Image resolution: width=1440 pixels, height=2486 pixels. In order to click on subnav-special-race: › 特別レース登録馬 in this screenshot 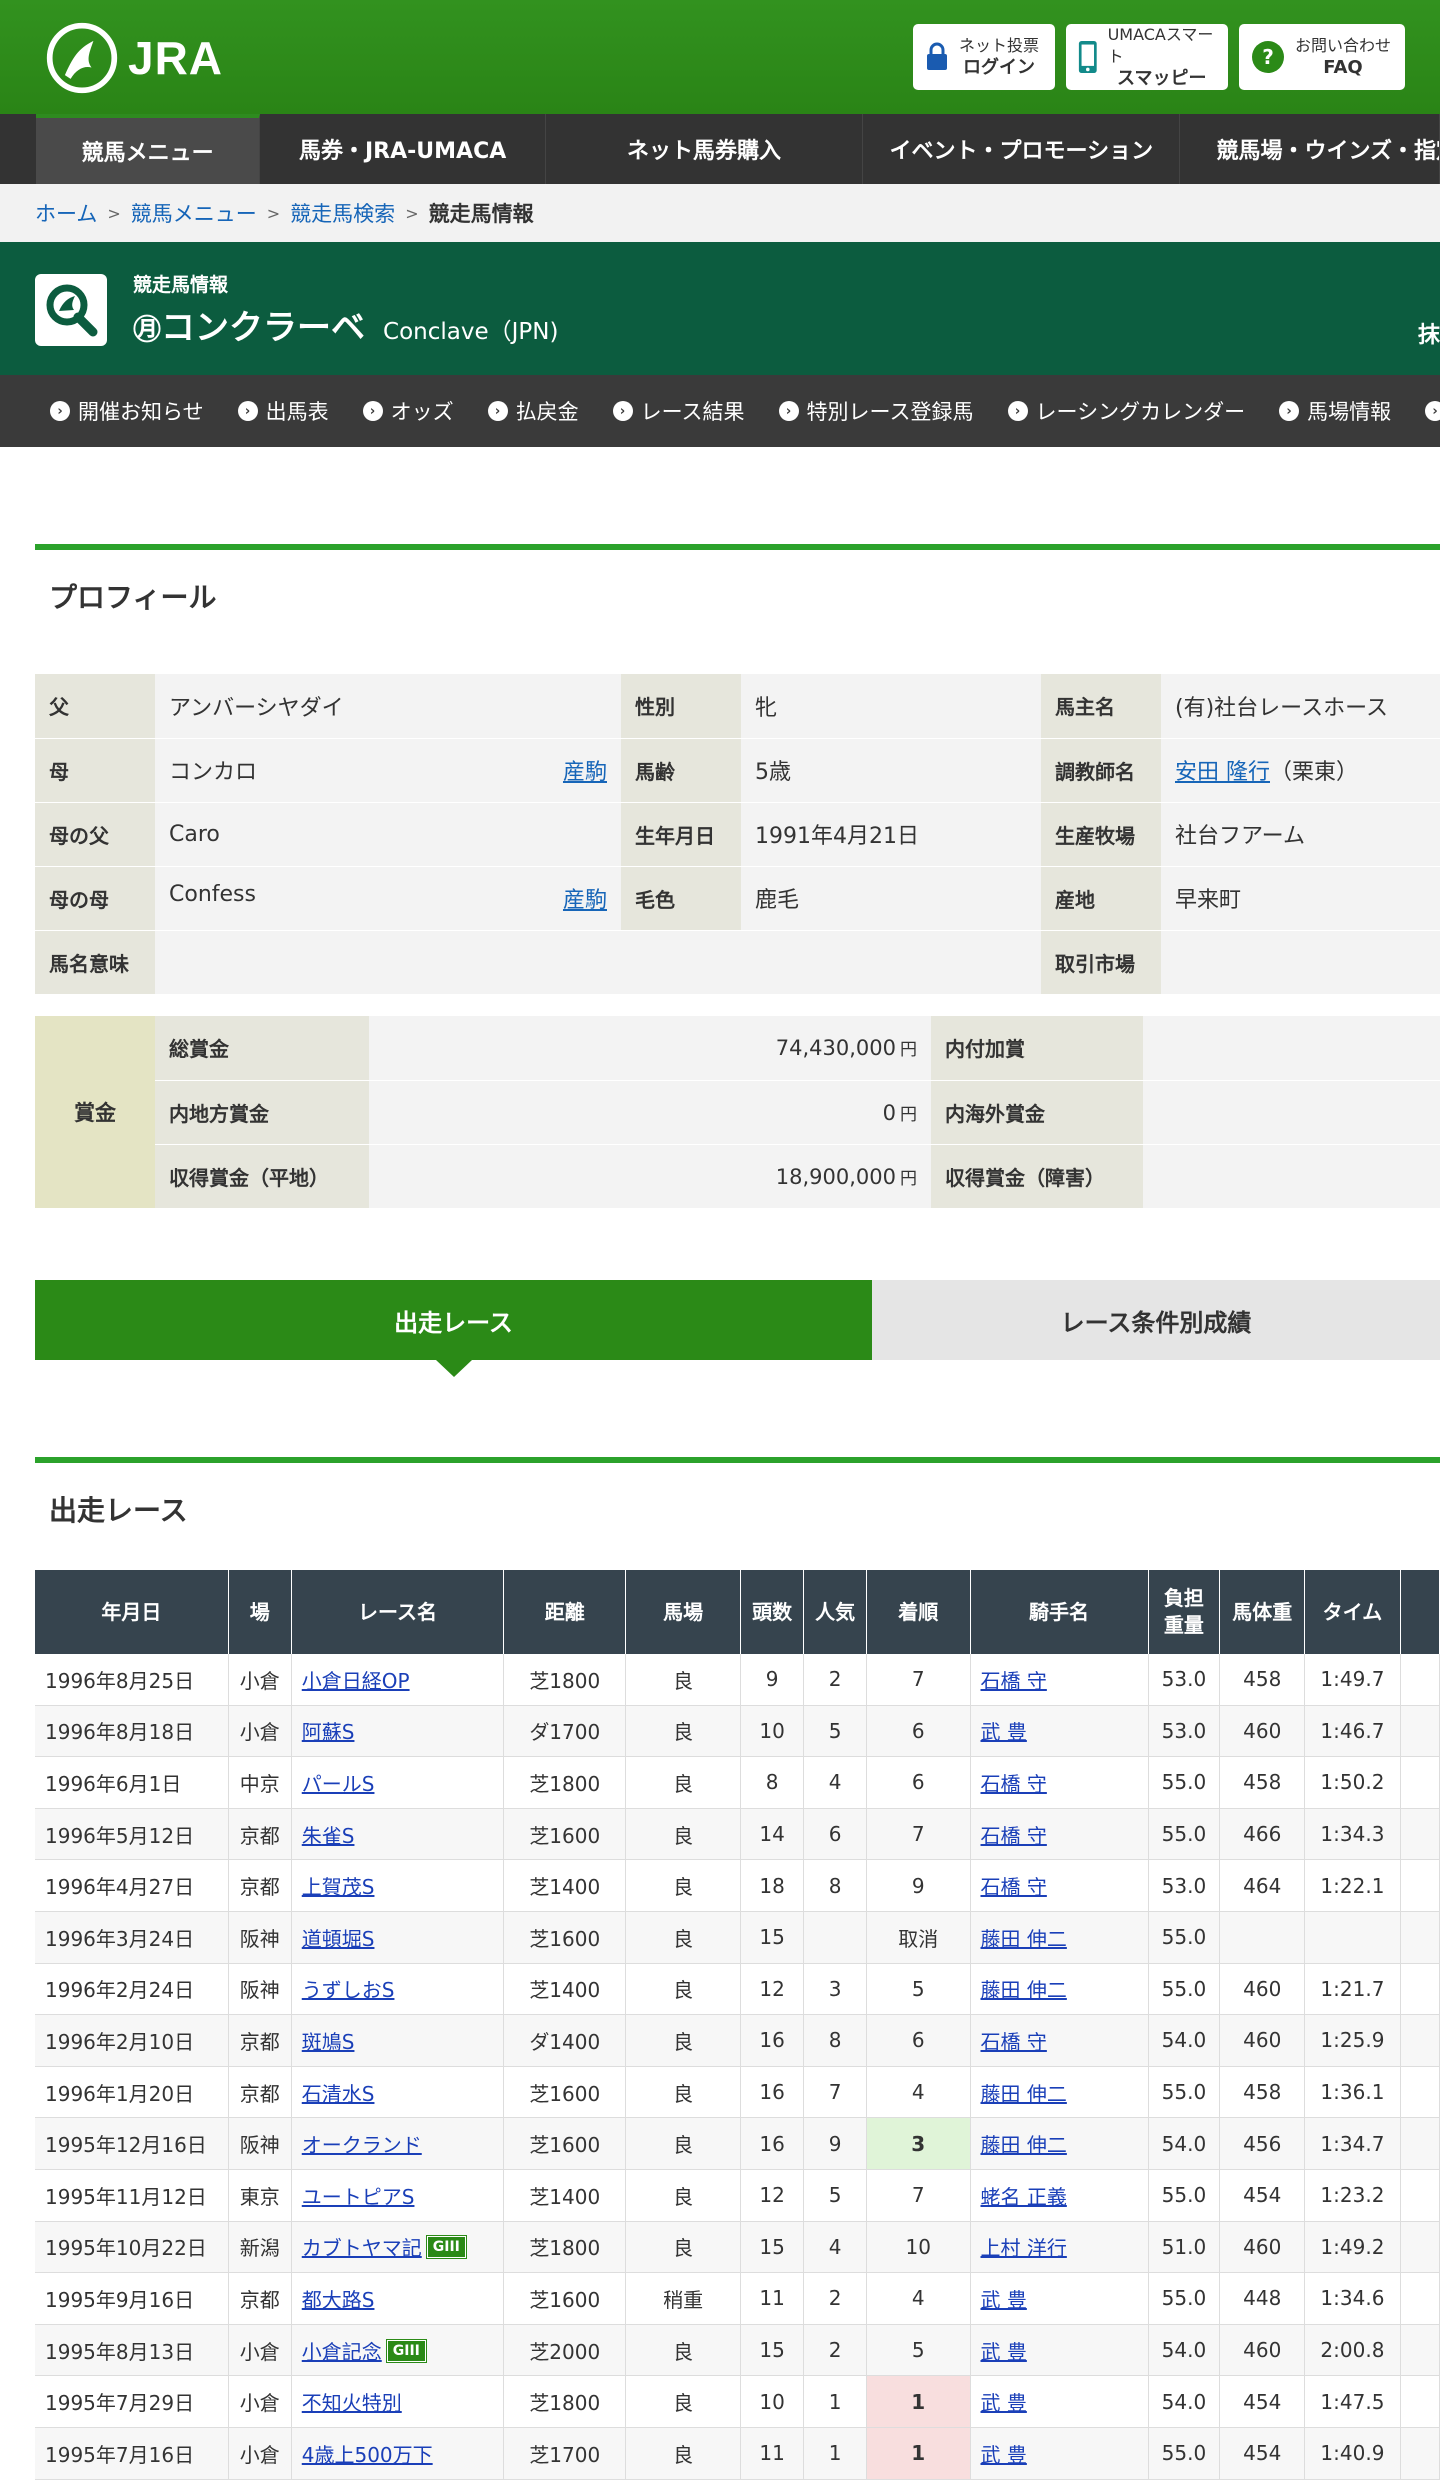, I will do `click(876, 411)`.